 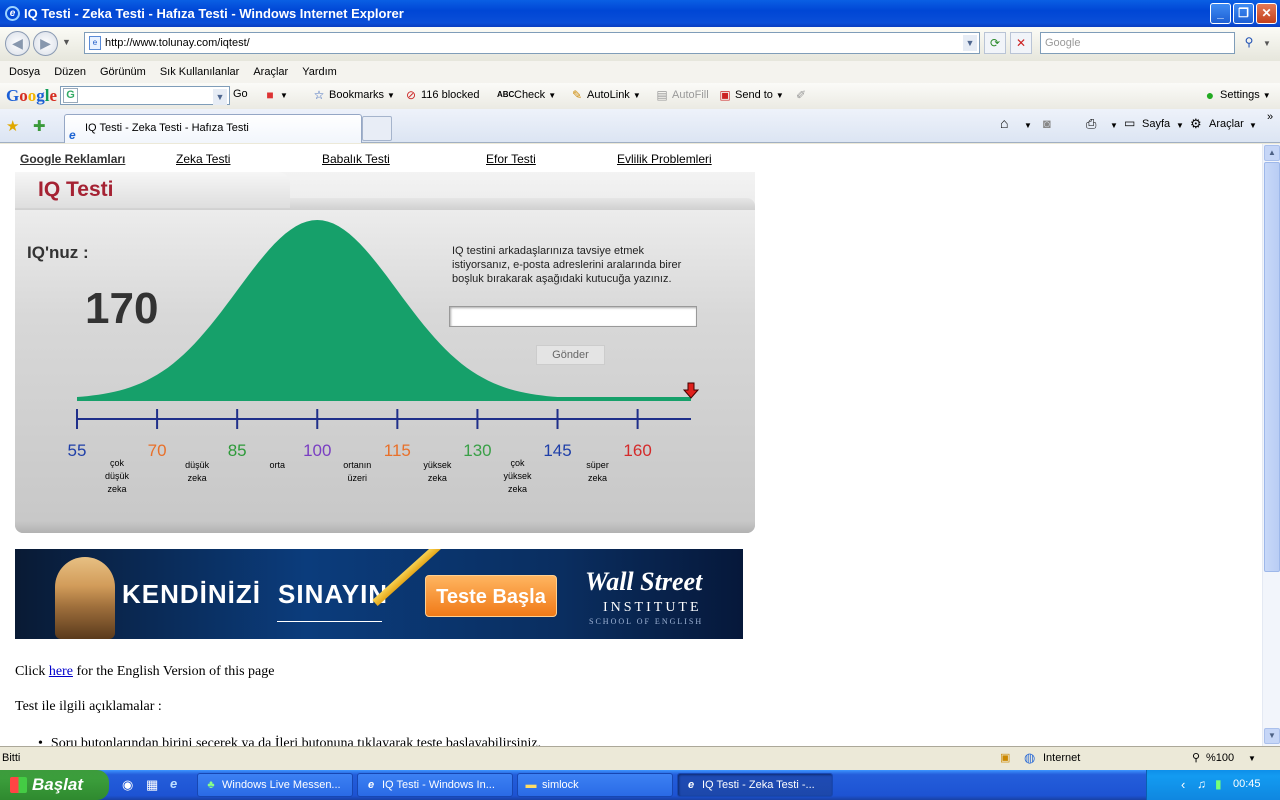 I want to click on status-text: Bitti, so click(x=11, y=758).